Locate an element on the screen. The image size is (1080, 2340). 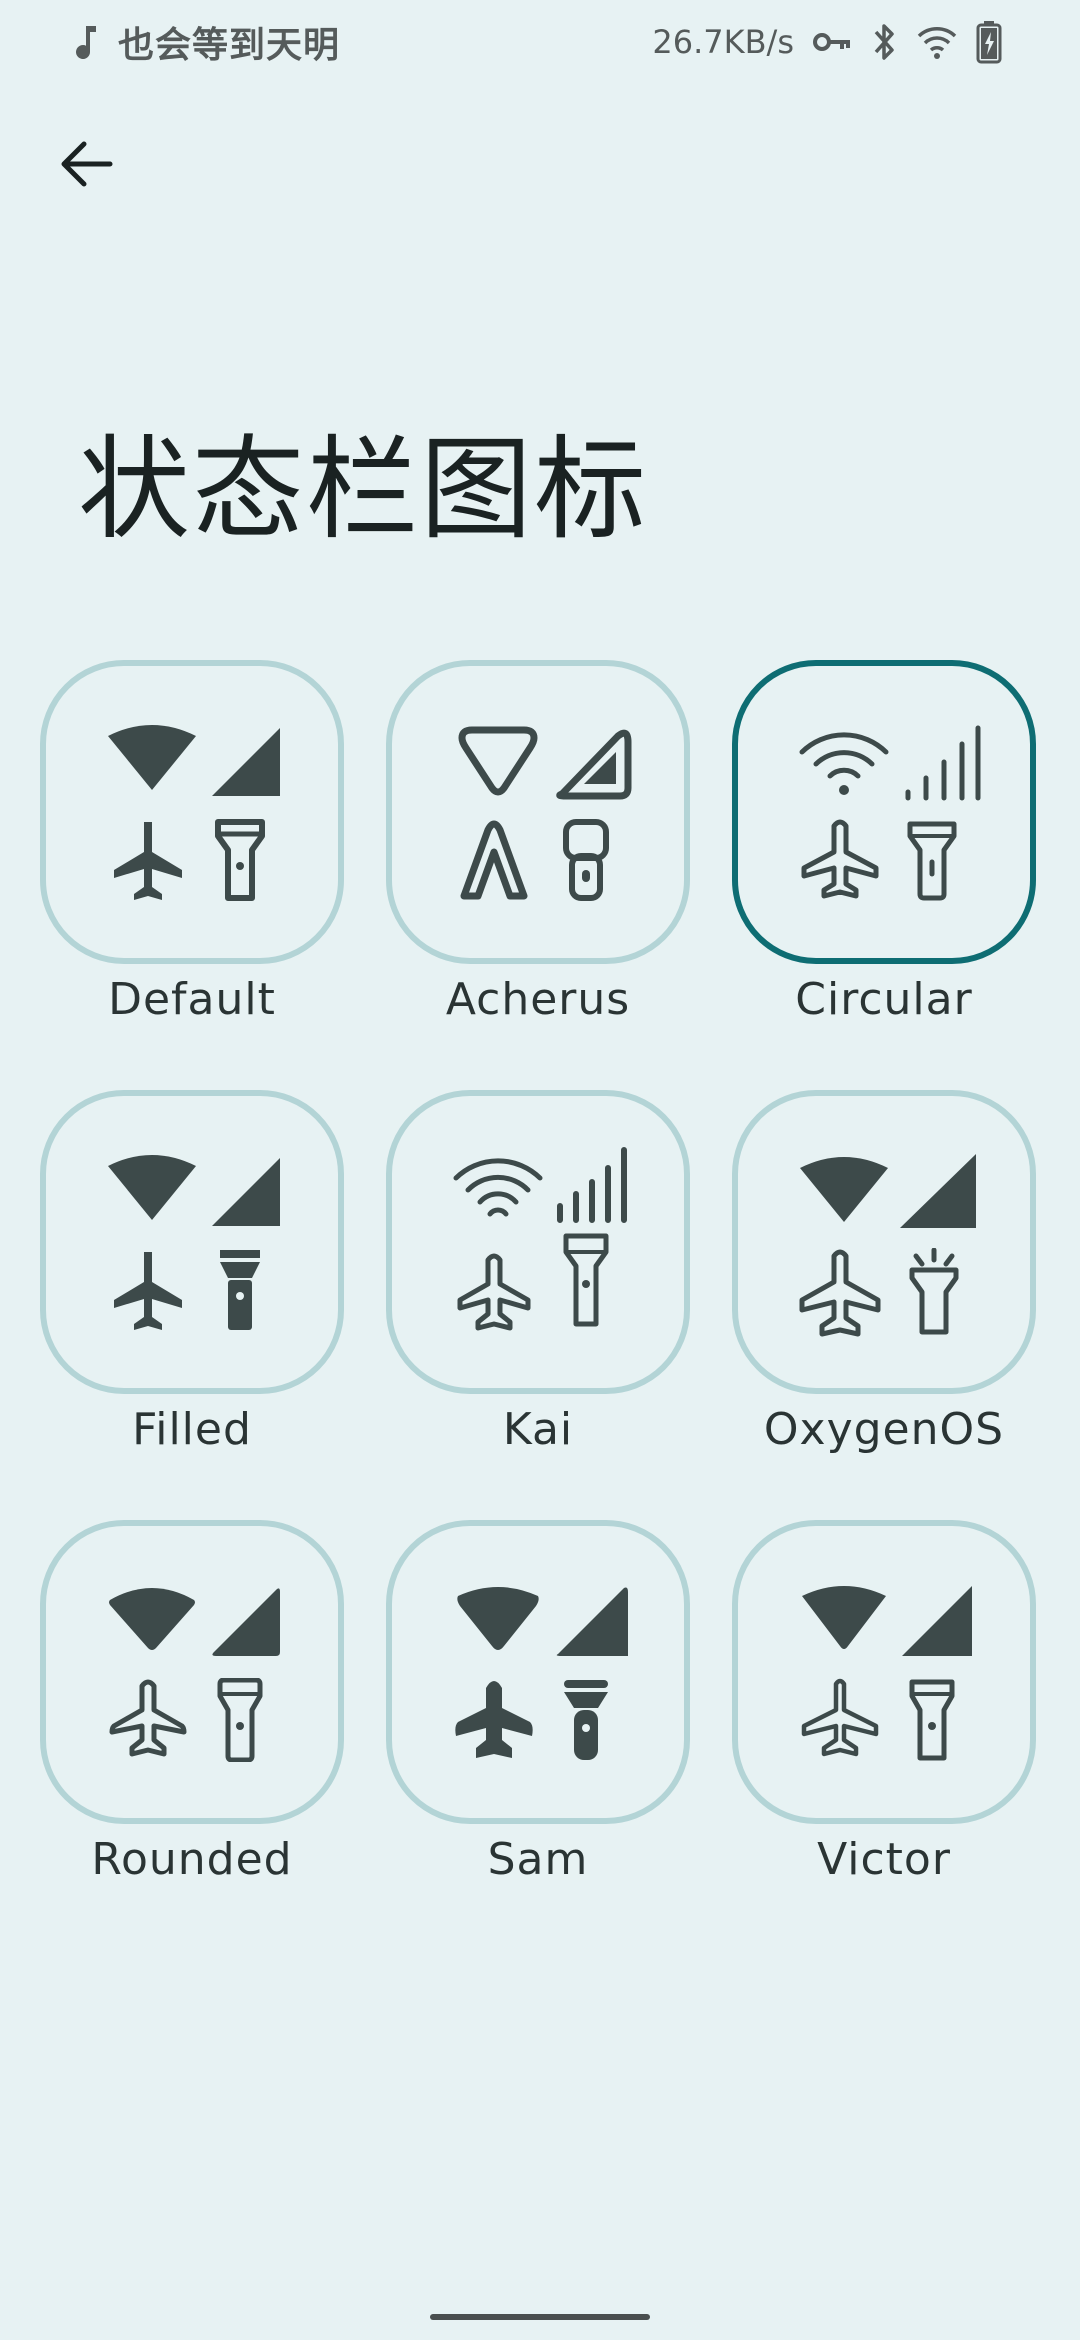
icon-pack-kai: Kai is located at coordinates (538, 1272).